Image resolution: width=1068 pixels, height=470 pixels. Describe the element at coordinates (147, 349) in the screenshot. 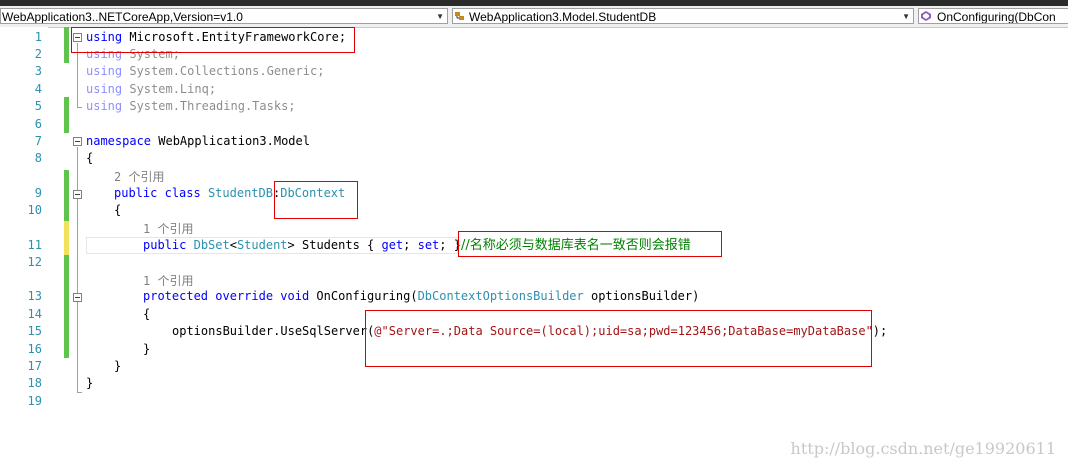

I see `code-line-16: }` at that location.